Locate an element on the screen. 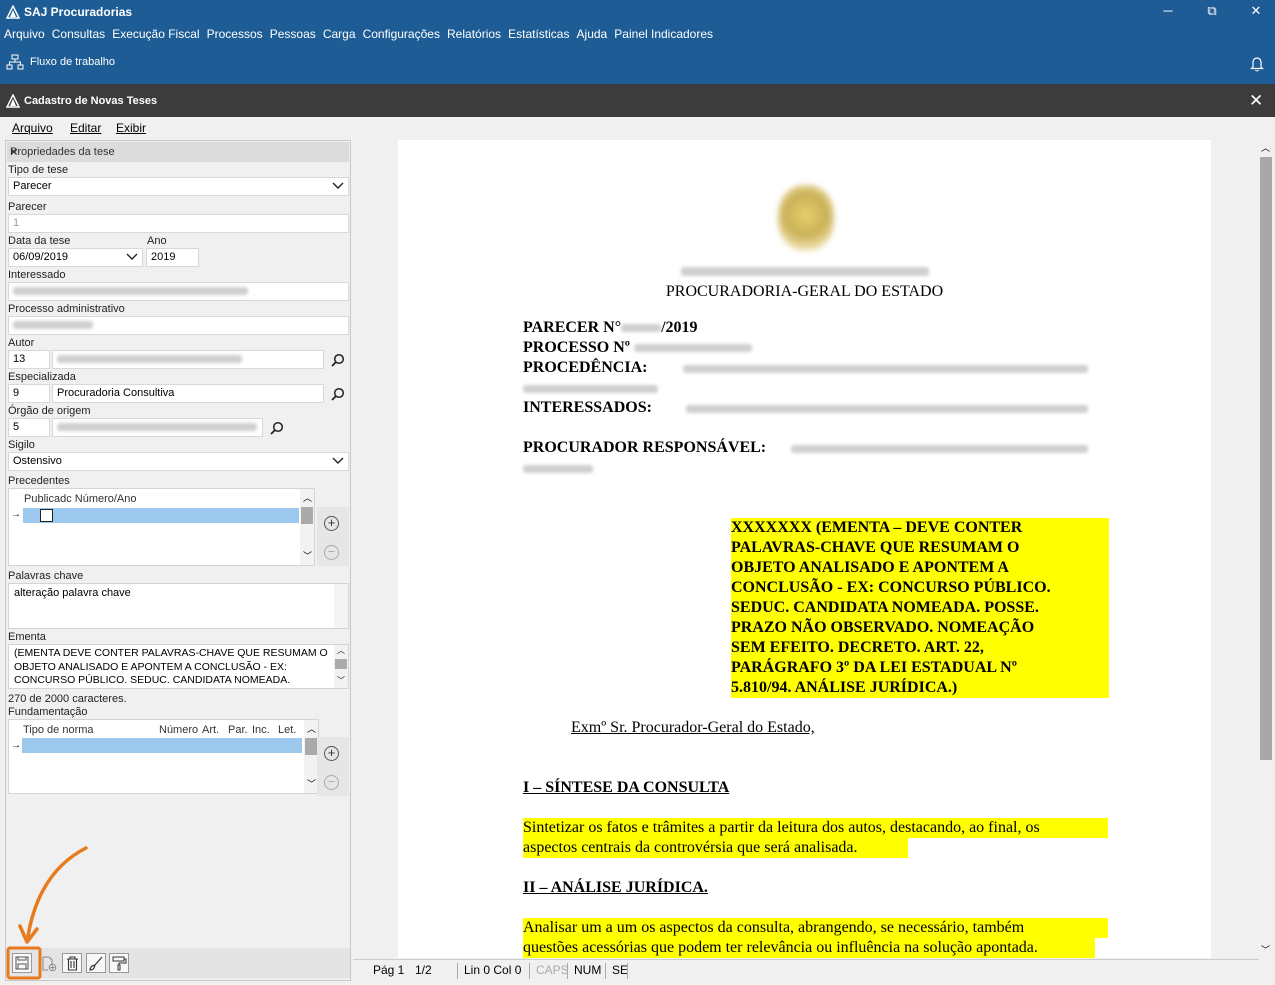  fundamentacao-scrollbar: ︿ ﹀ is located at coordinates (311, 756).